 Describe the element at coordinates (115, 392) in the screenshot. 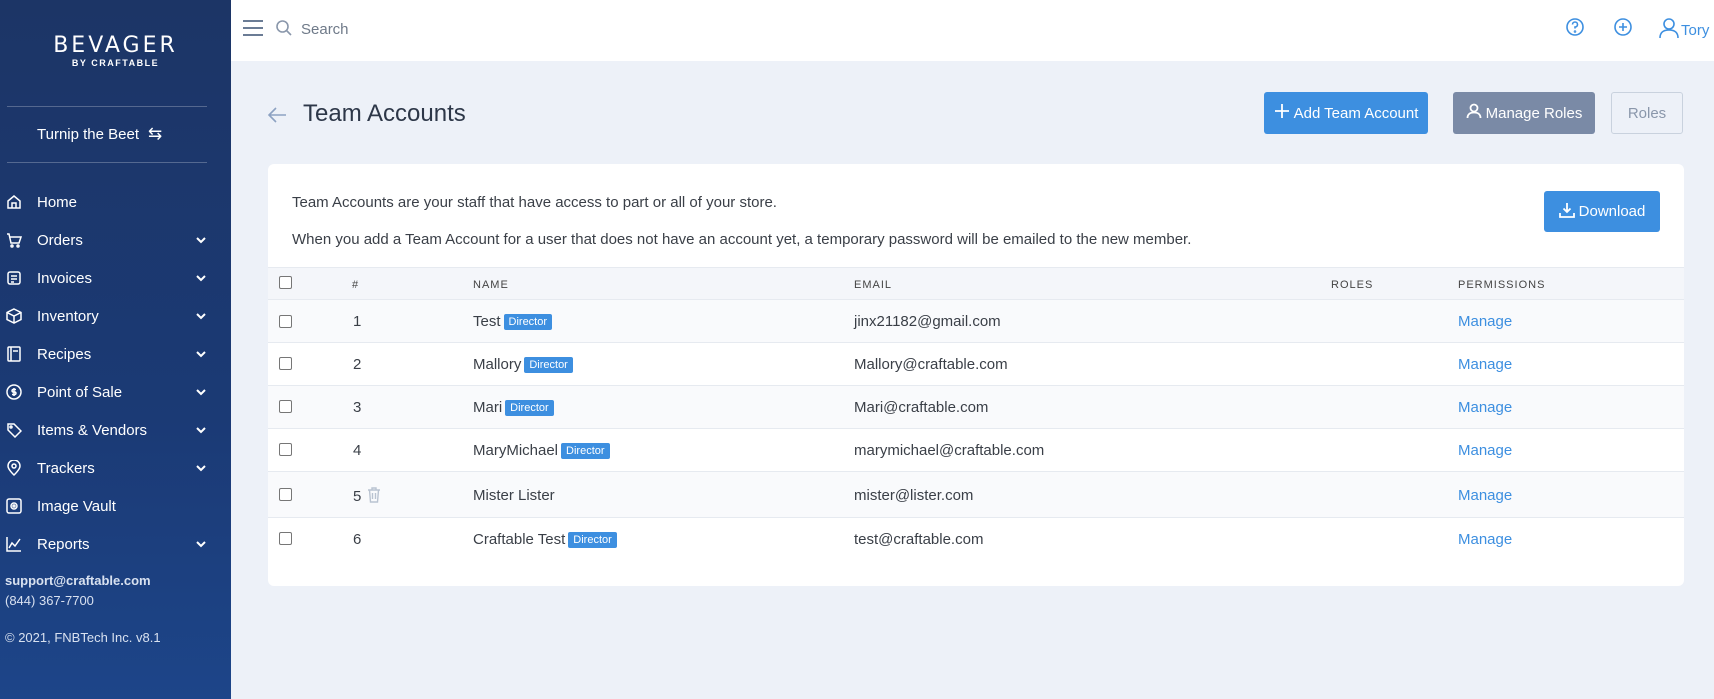

I see `sidebar-item-point-of-sale: Point of Sale` at that location.